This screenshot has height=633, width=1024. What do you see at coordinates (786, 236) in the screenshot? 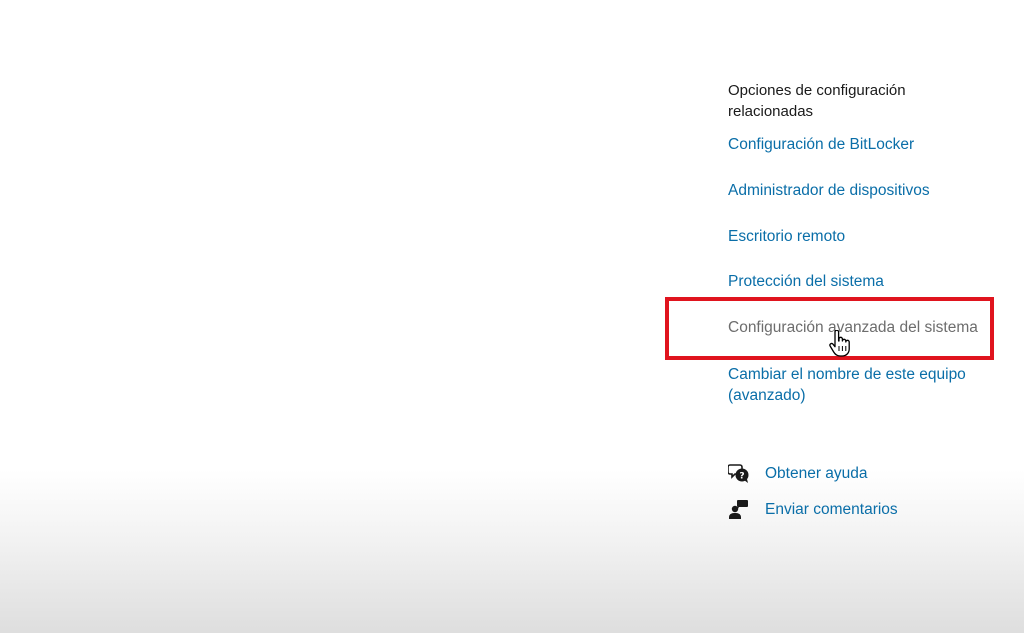
I see `remote-desktop-link: Escritorio remoto` at bounding box center [786, 236].